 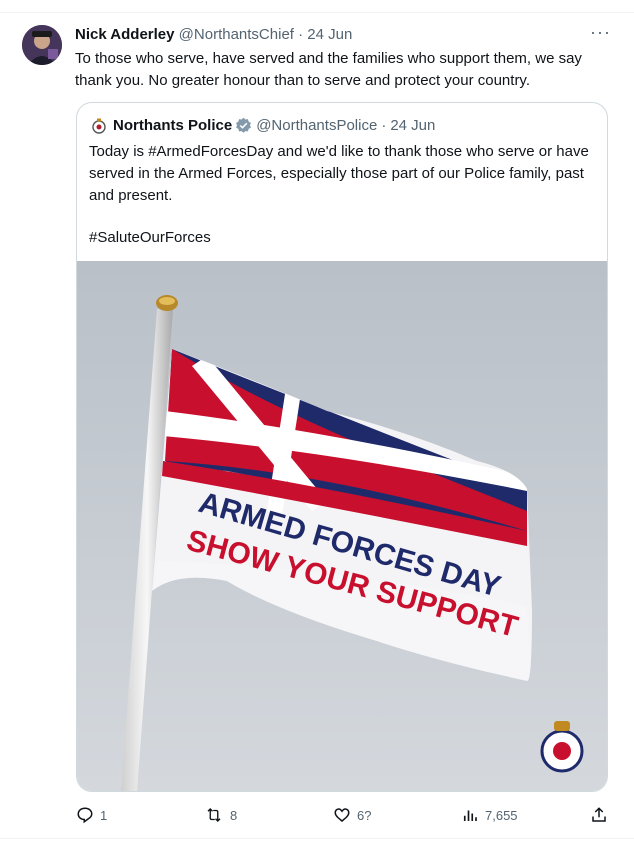 I want to click on reply-count: 1, so click(x=104, y=815).